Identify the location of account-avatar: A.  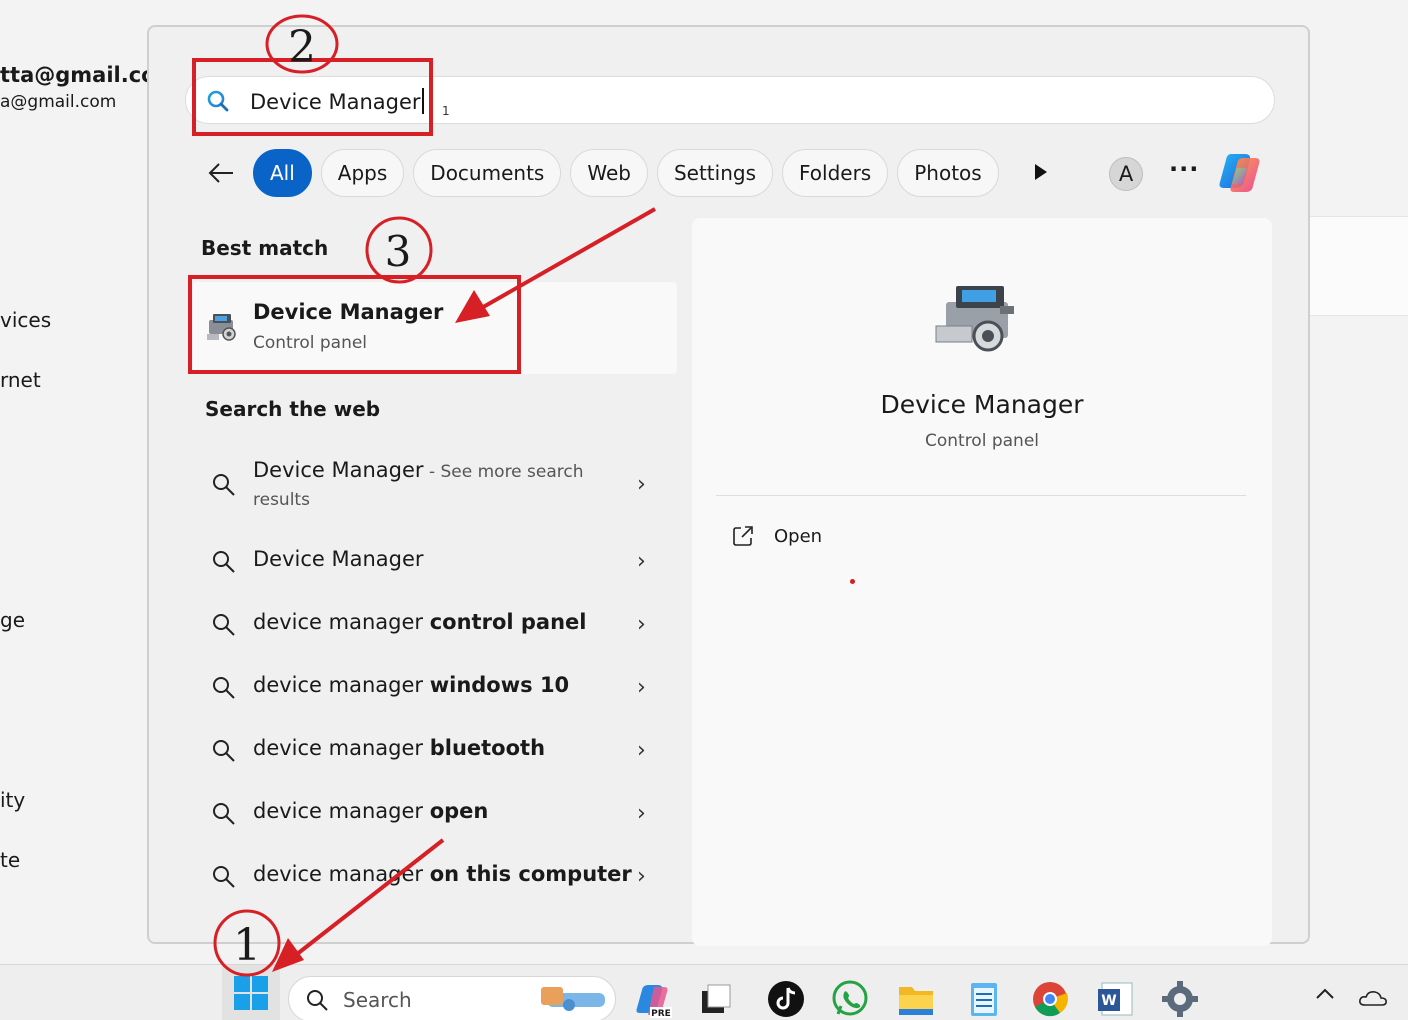
(1126, 174).